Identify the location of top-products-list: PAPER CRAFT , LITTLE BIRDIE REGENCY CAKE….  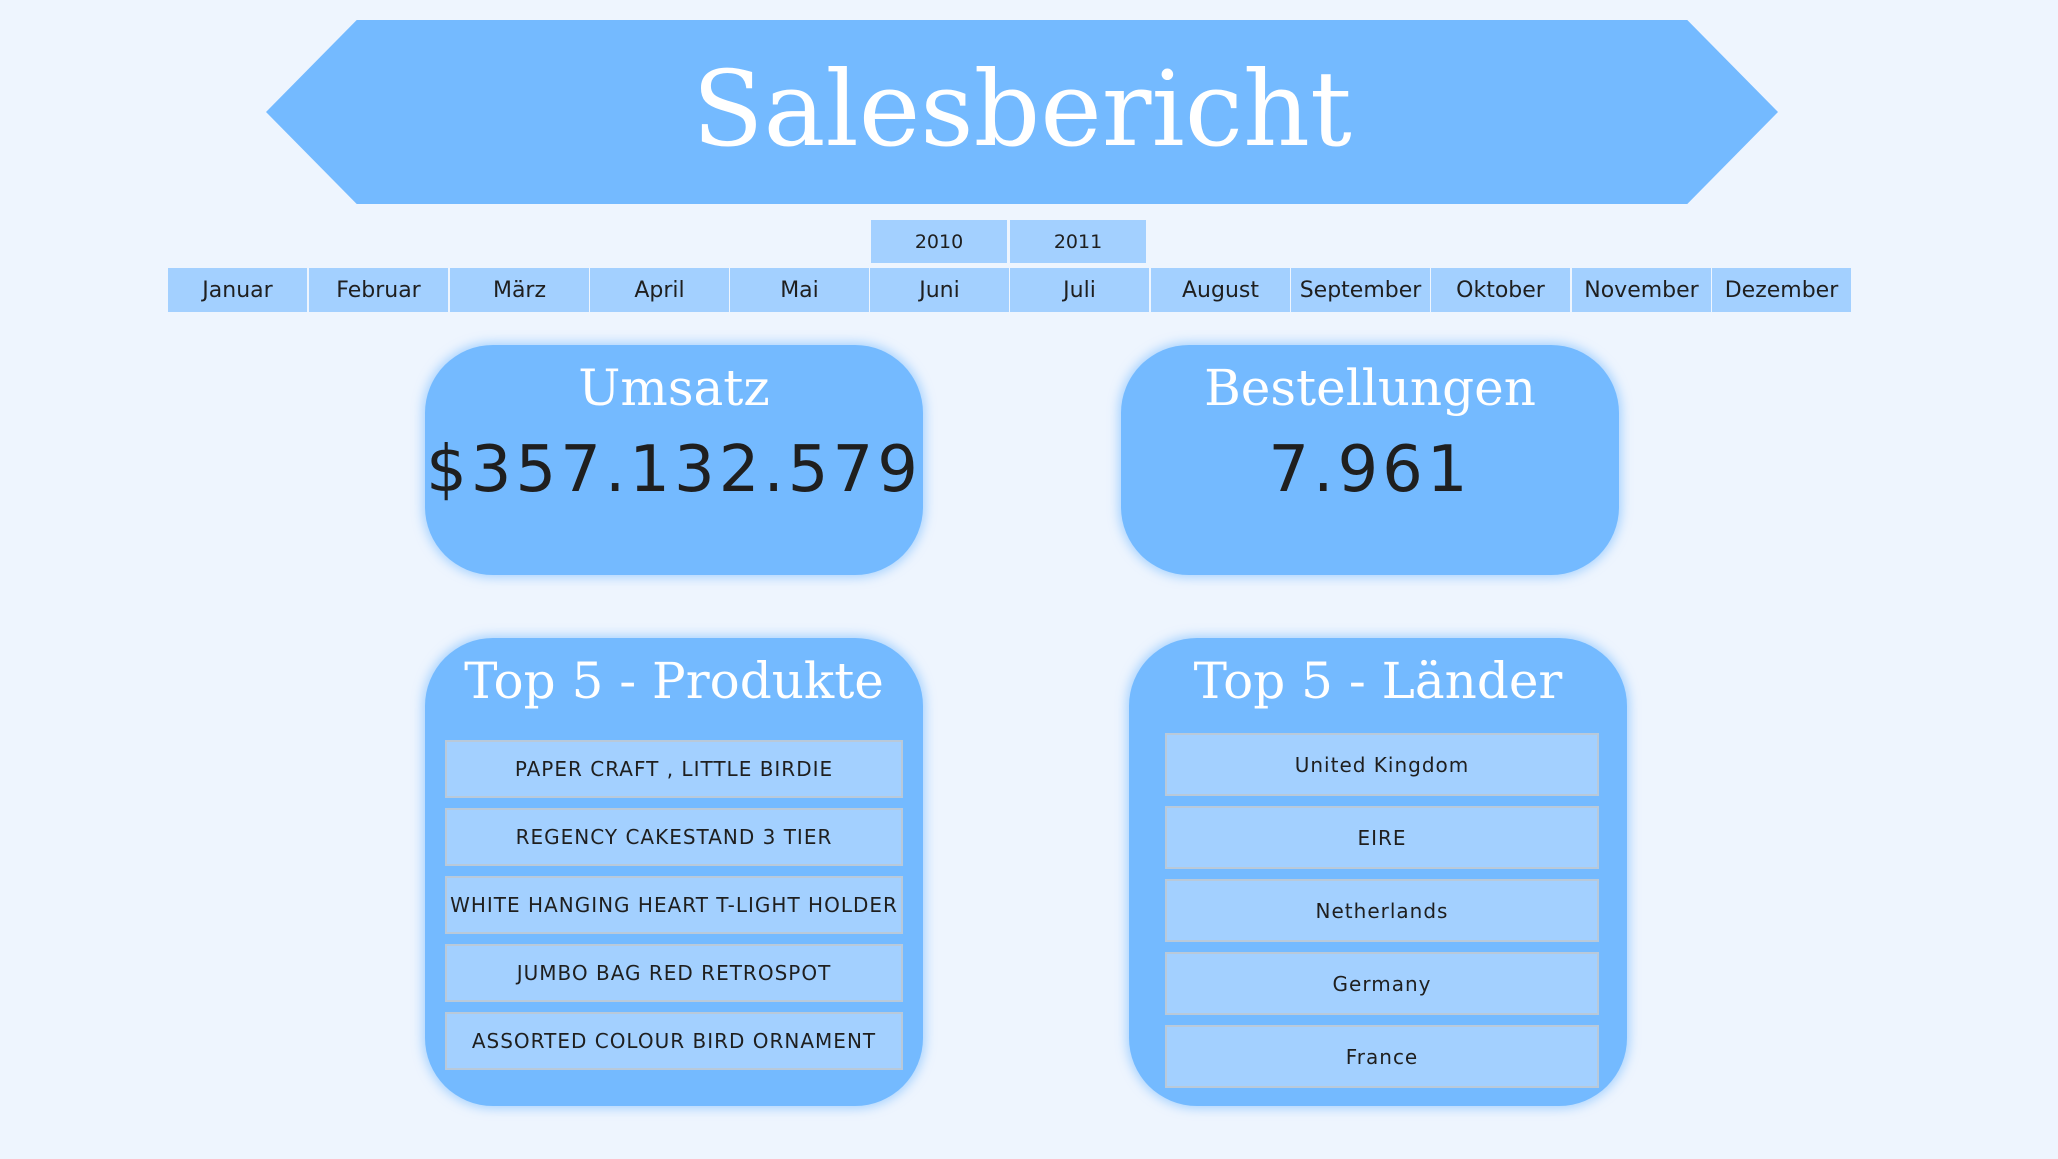
(674, 910).